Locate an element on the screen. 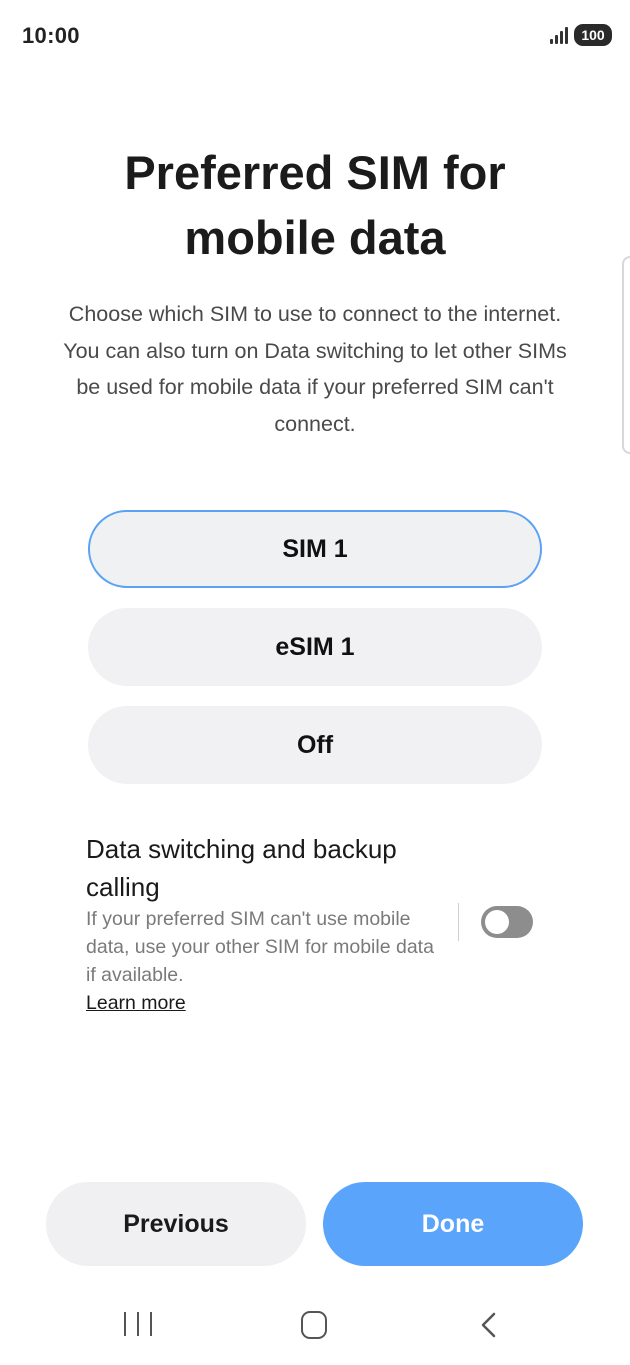 The image size is (630, 1365). done-button-label: Done is located at coordinates (453, 1223).